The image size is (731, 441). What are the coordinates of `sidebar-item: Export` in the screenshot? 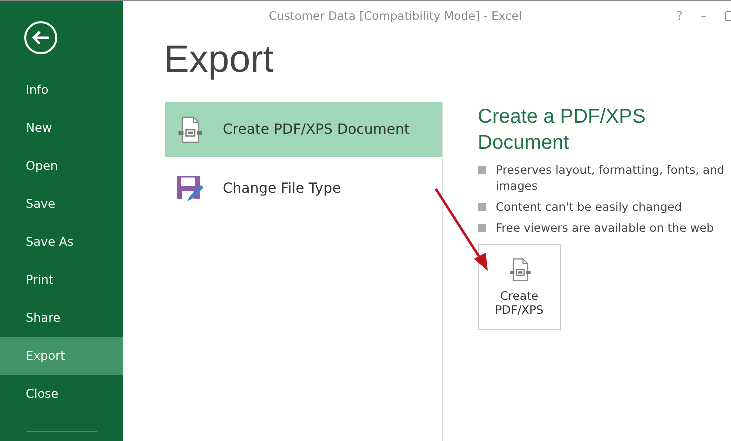 It's located at (61, 356).